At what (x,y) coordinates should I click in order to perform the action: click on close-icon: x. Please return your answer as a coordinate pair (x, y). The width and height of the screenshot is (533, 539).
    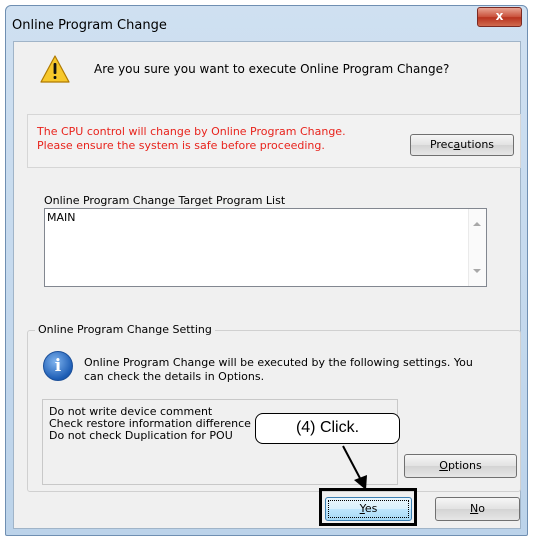
    Looking at the image, I should click on (499, 16).